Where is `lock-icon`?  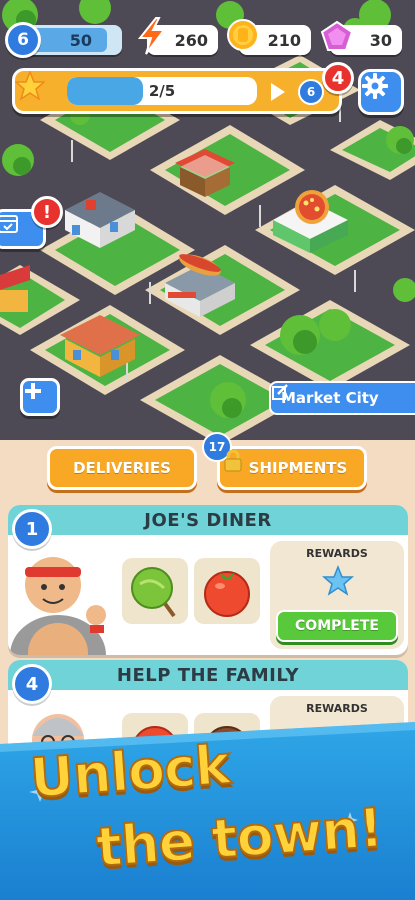 lock-icon is located at coordinates (233, 461).